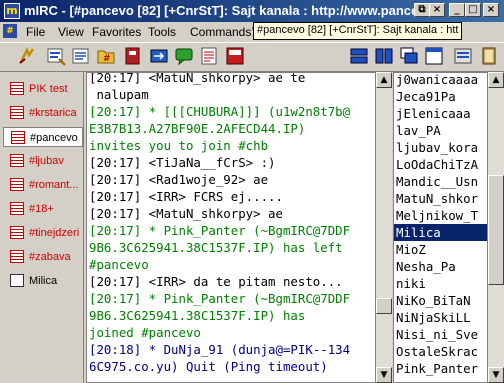 Image resolution: width=504 pixels, height=383 pixels. I want to click on nicklist-scroll-thumb, so click(496, 230).